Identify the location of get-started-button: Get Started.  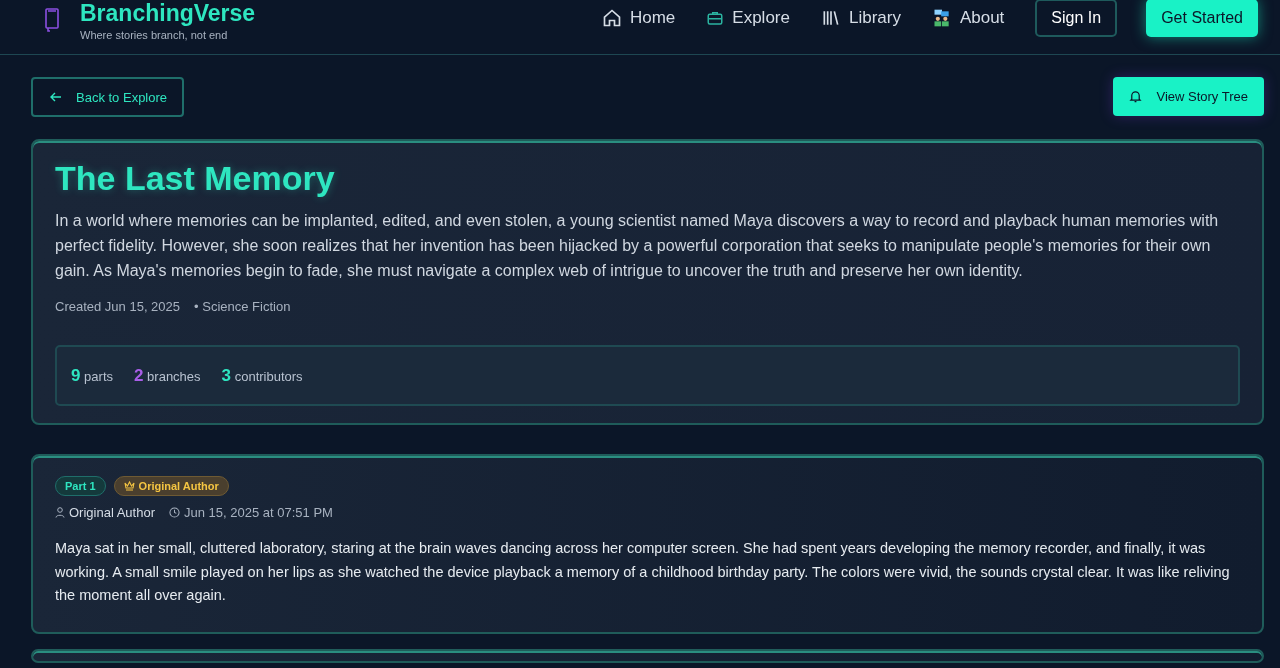
(1202, 18).